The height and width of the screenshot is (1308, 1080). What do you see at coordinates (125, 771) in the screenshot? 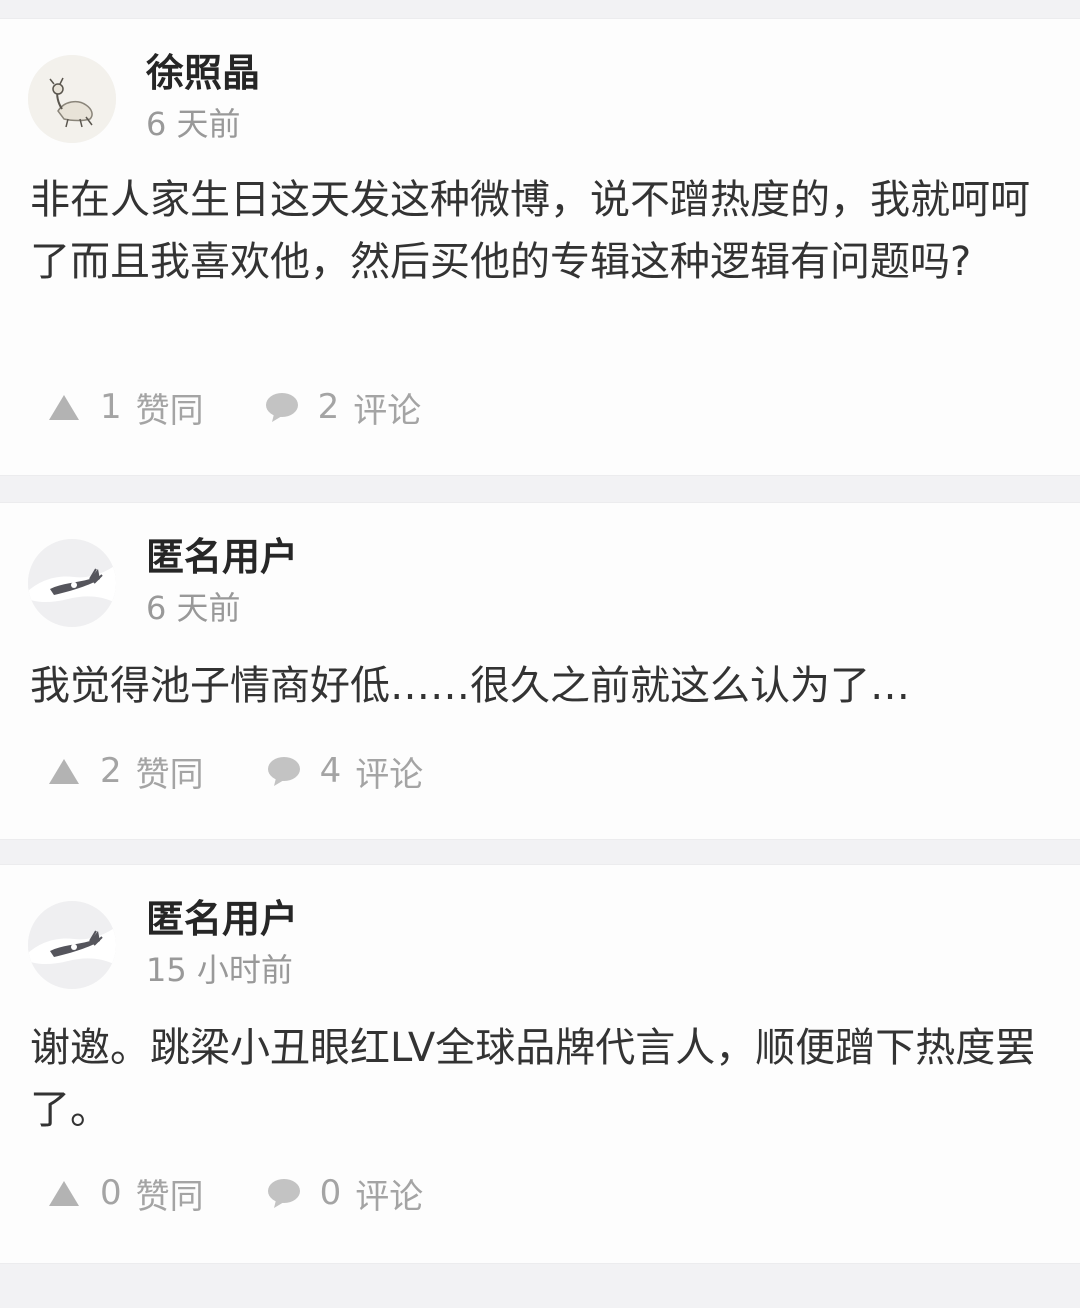
I see `upvote-button: 2 赞同` at bounding box center [125, 771].